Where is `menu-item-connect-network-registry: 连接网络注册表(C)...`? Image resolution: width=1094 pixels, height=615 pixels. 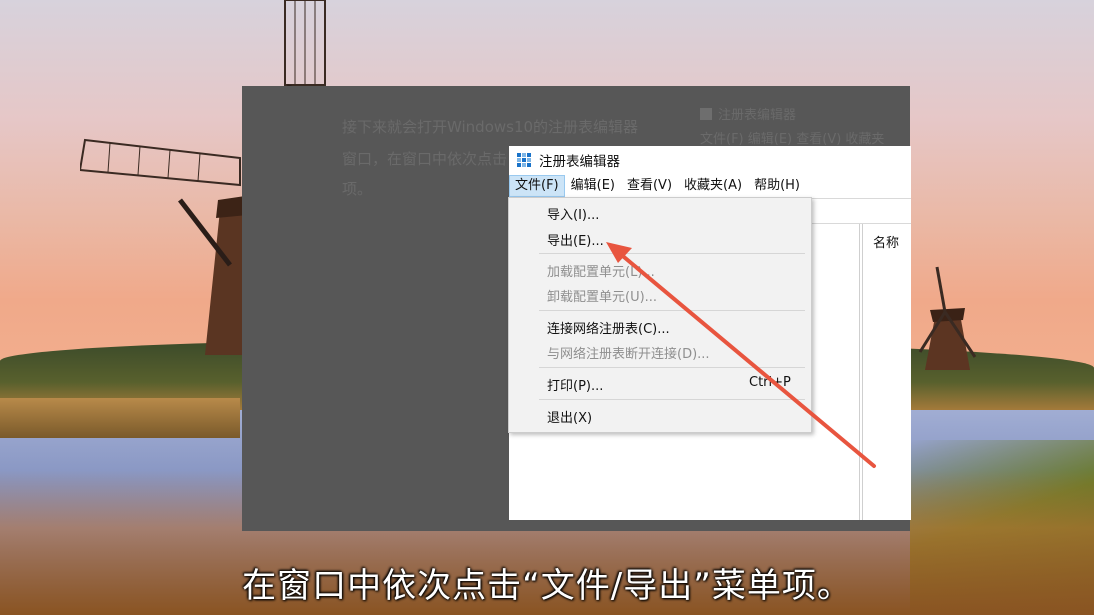
menu-item-connect-network-registry: 连接网络注册表(C)... is located at coordinates (608, 327).